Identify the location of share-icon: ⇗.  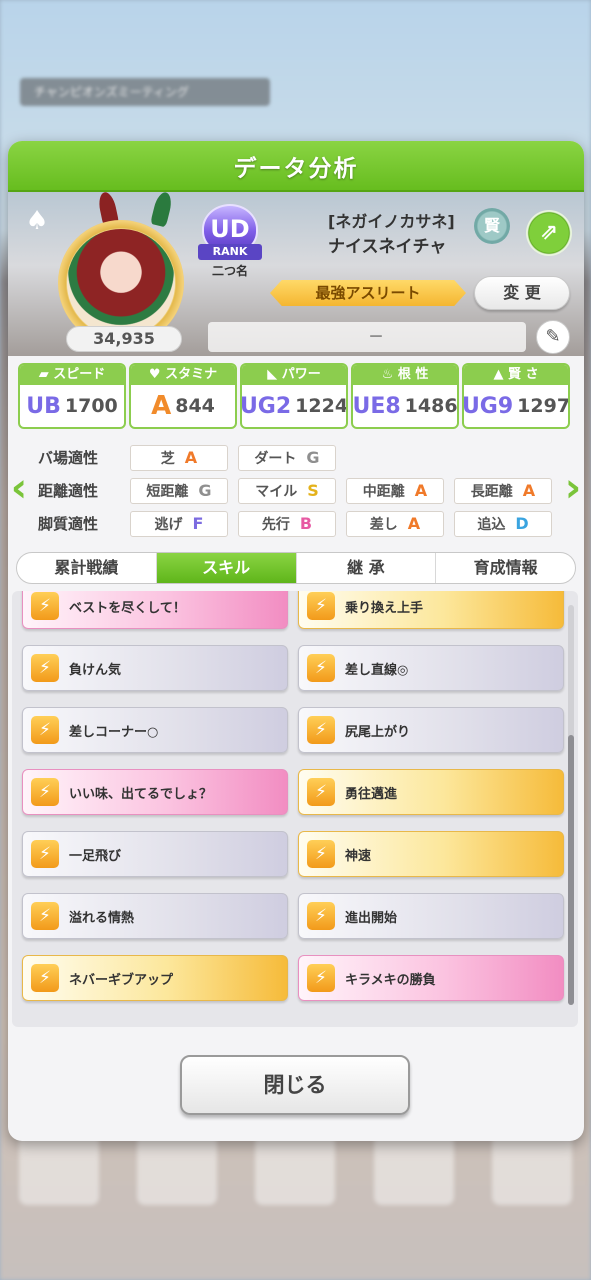
(549, 232).